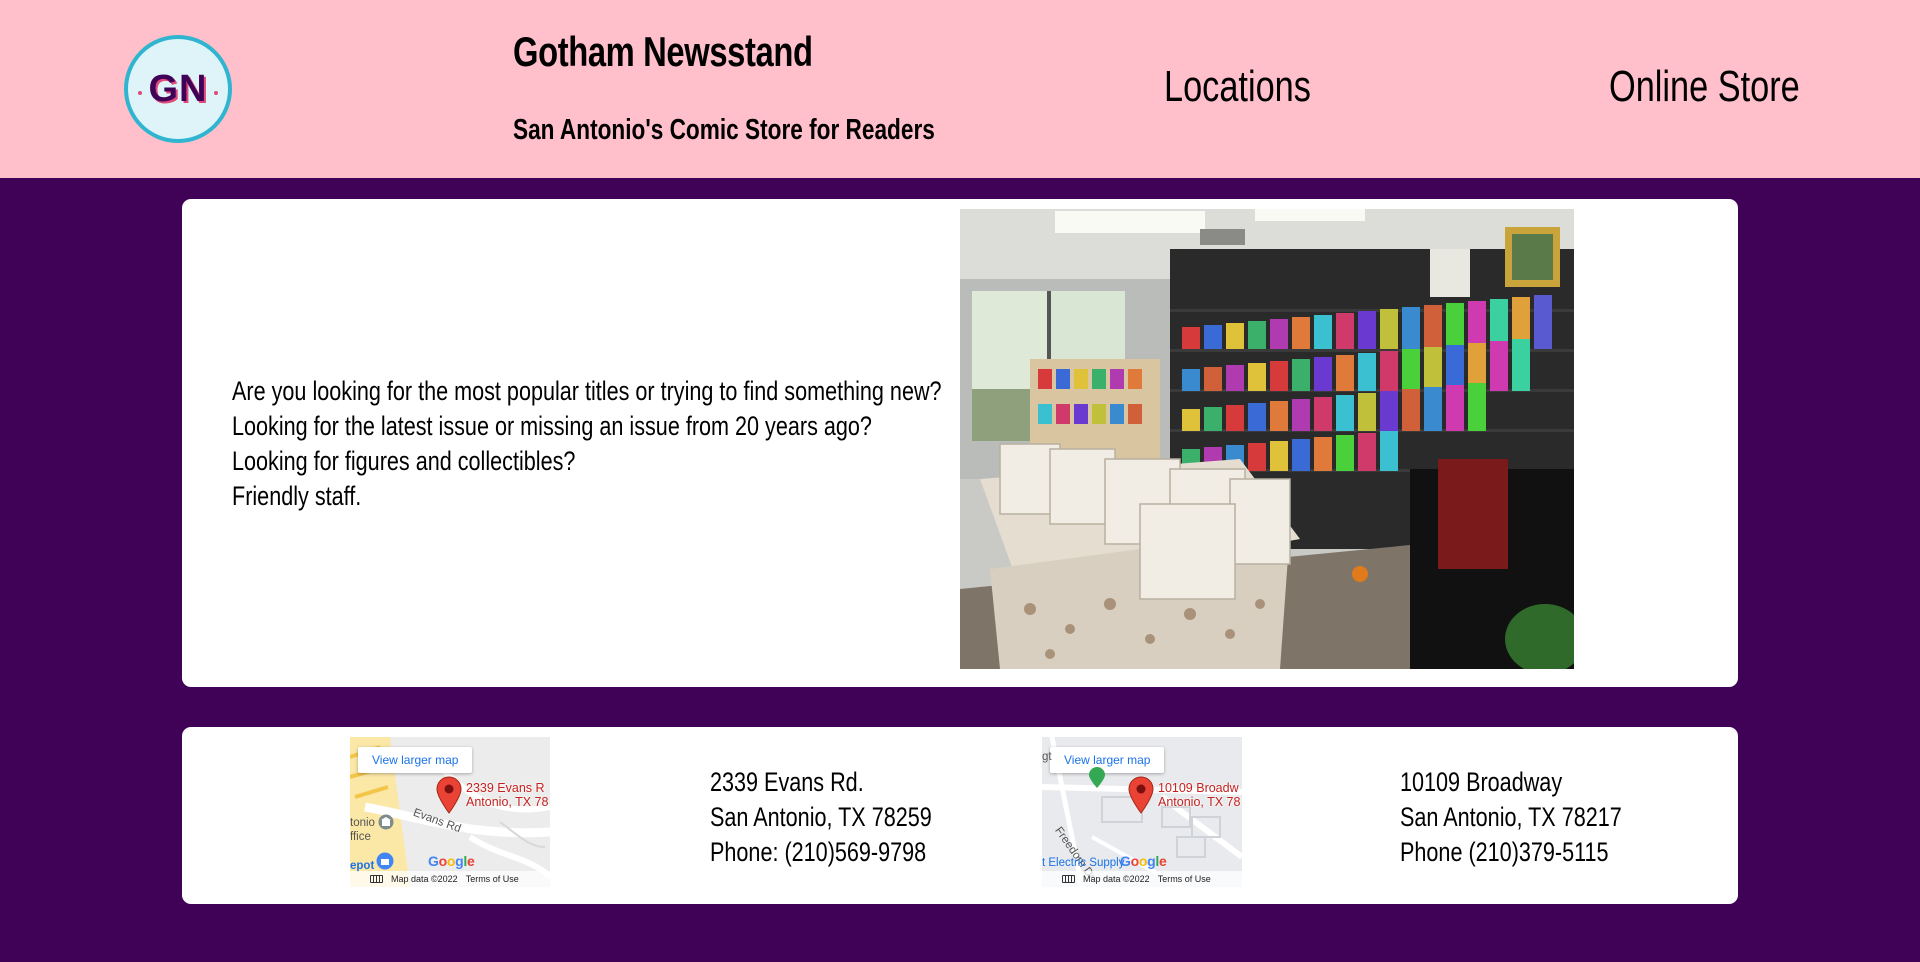 The image size is (1920, 962). What do you see at coordinates (404, 461) in the screenshot?
I see `intro-line: Looking for figures and collectibles?` at bounding box center [404, 461].